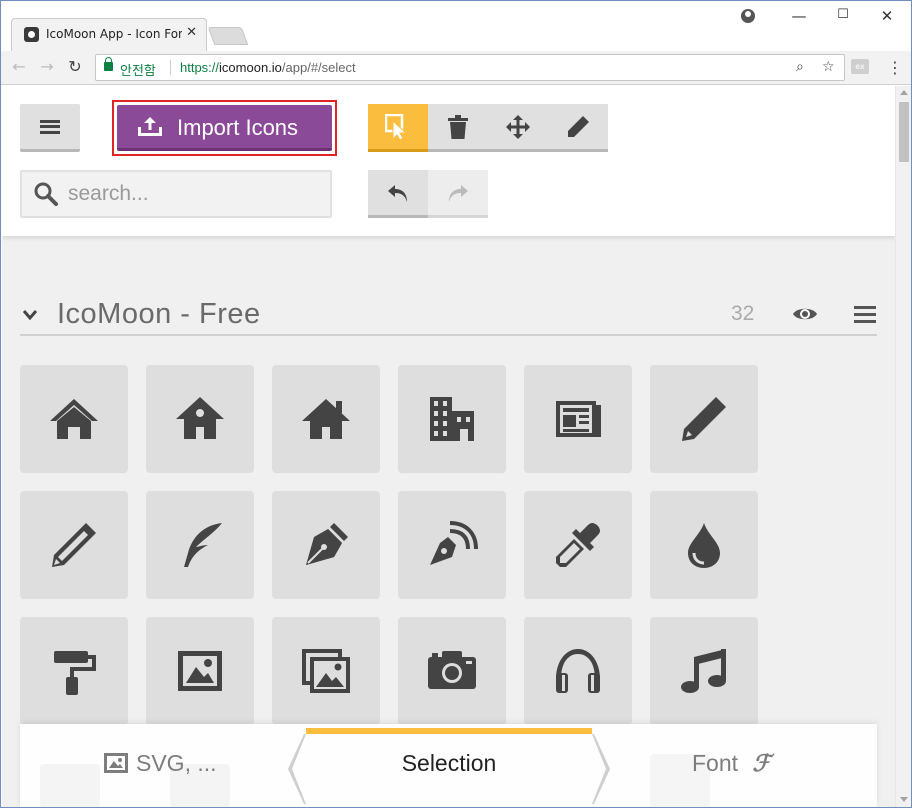 This screenshot has height=808, width=912. I want to click on blog-icon, so click(454, 543).